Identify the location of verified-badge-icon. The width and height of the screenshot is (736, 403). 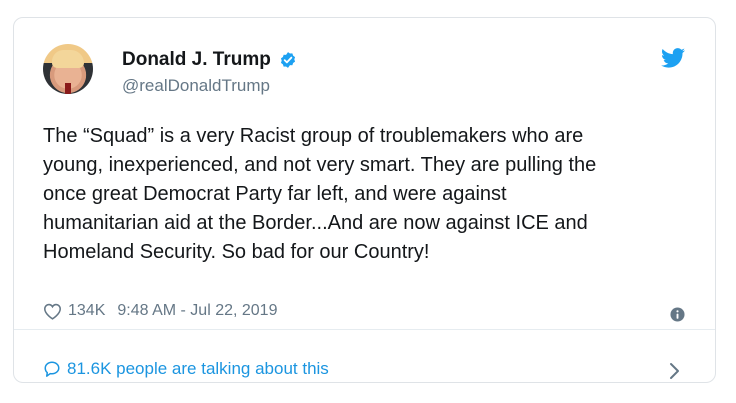
(287, 60).